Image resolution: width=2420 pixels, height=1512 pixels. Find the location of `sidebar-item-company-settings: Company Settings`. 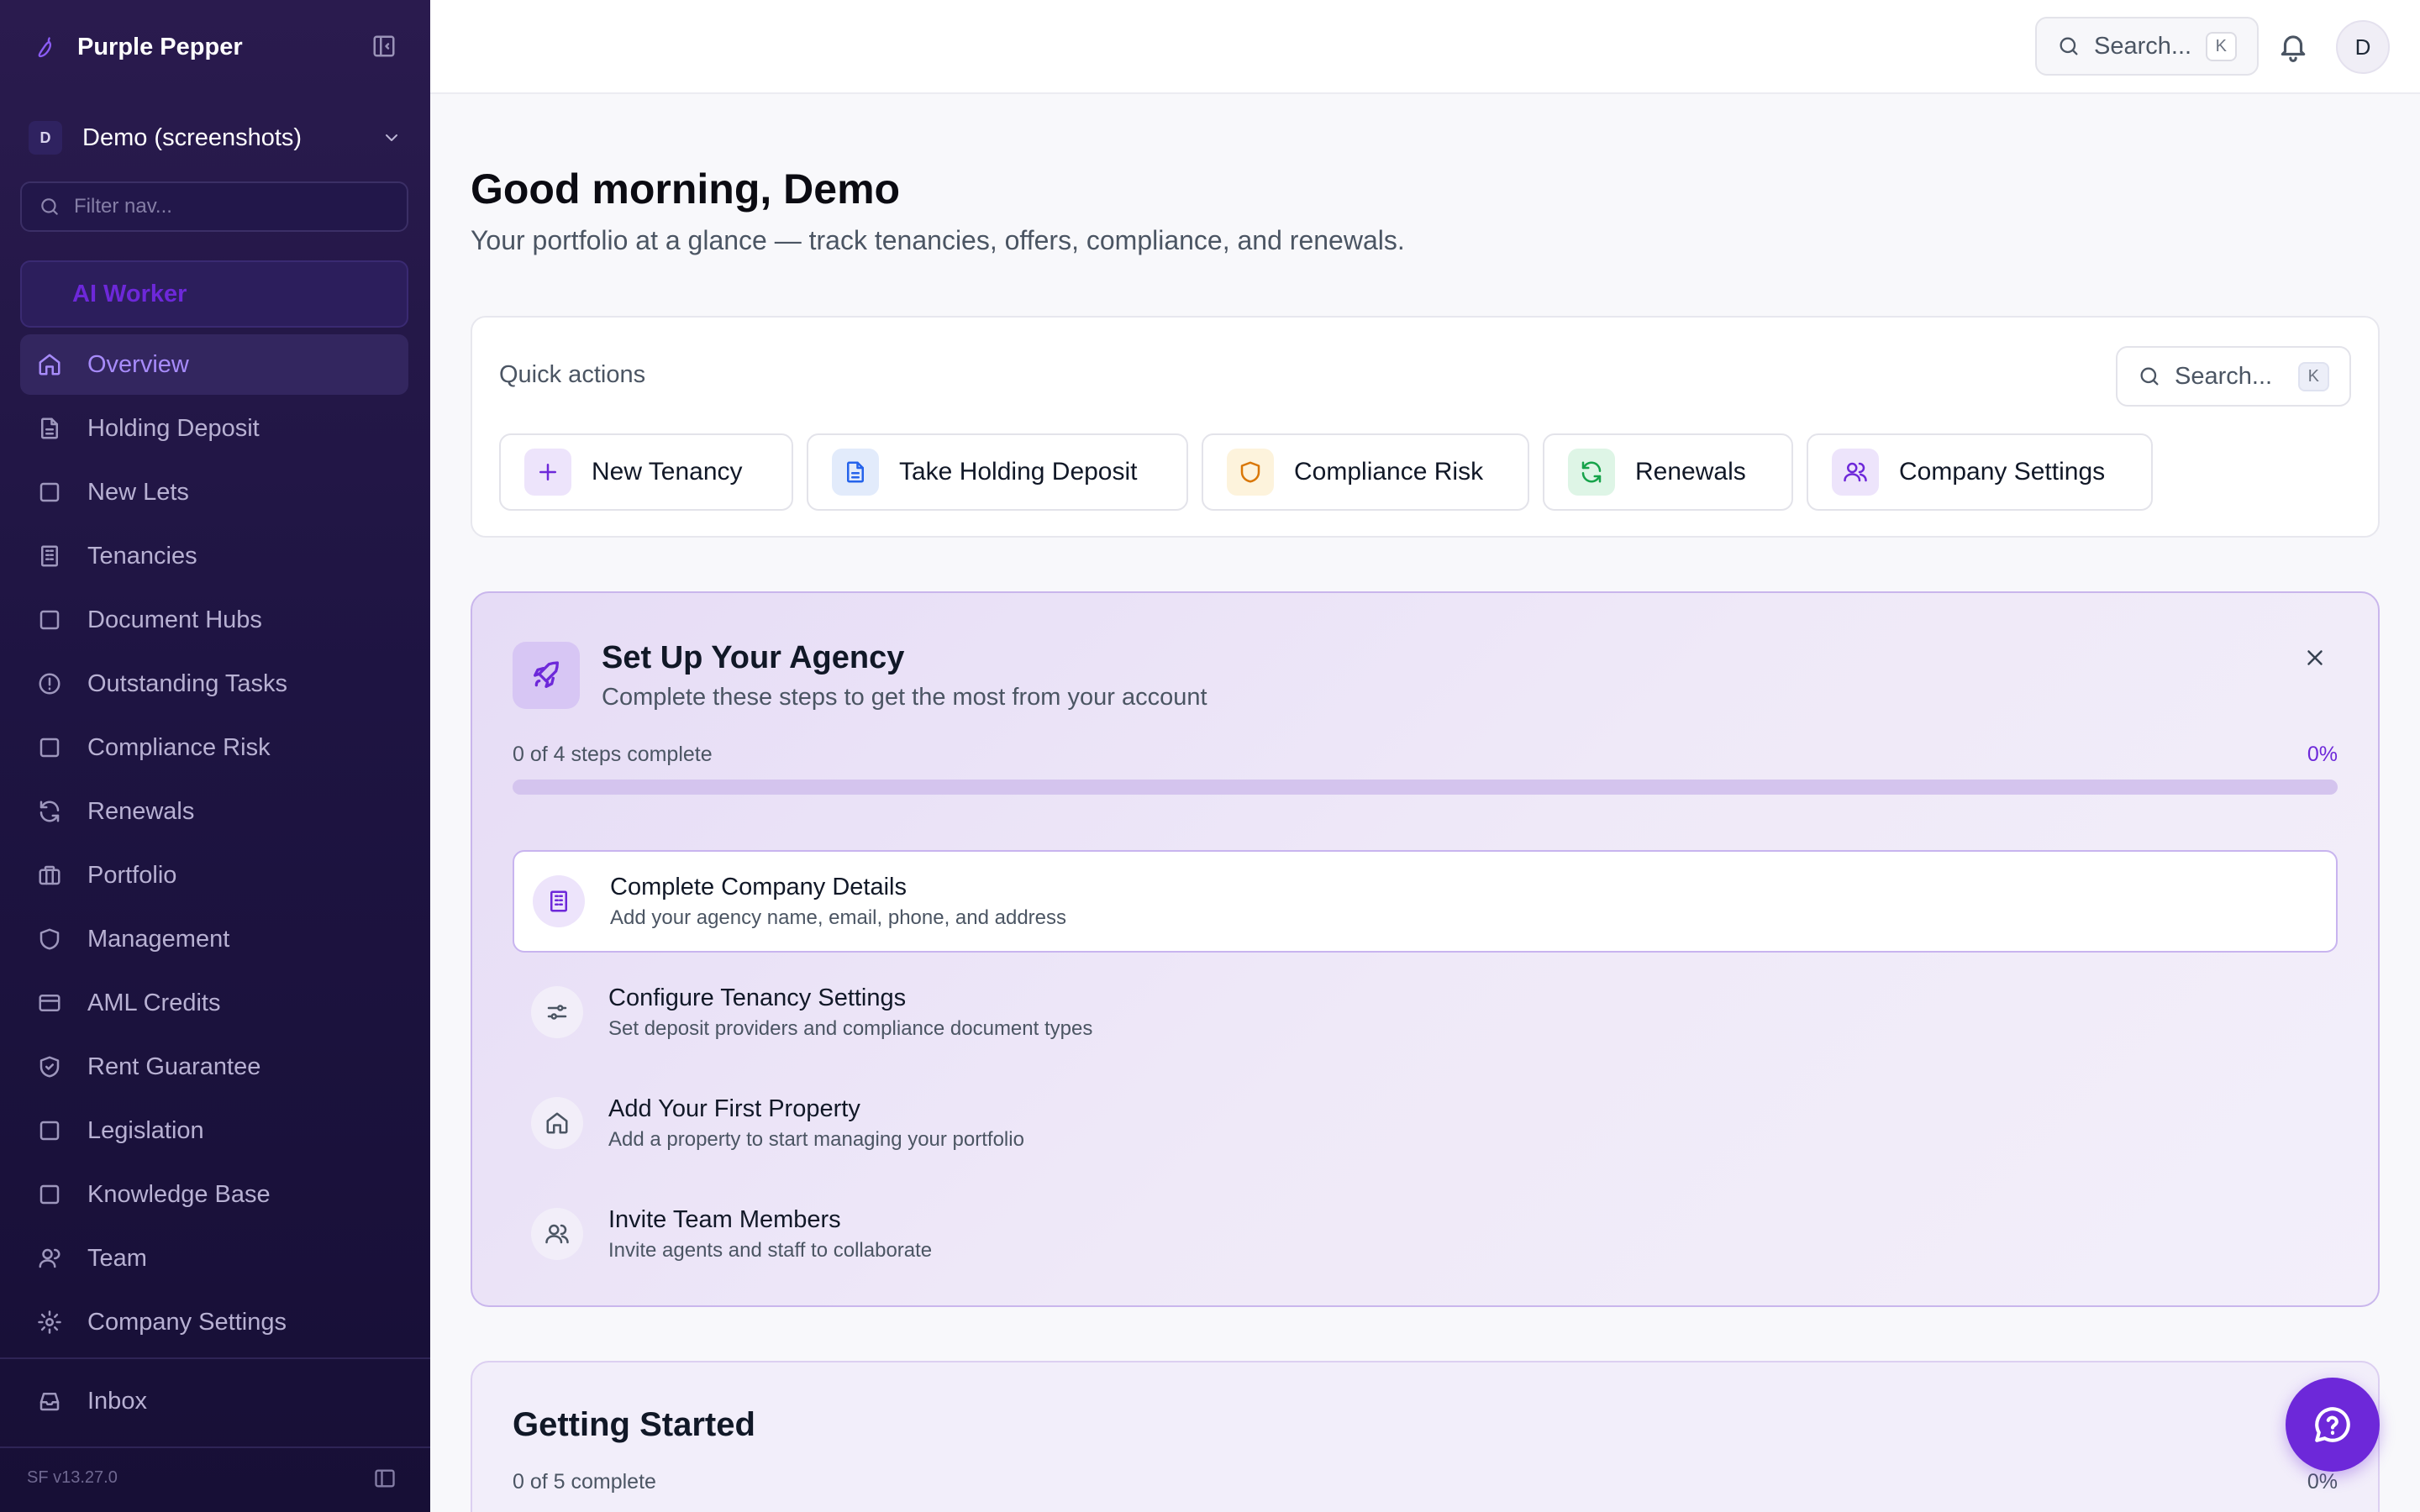

sidebar-item-company-settings: Company Settings is located at coordinates (214, 1322).